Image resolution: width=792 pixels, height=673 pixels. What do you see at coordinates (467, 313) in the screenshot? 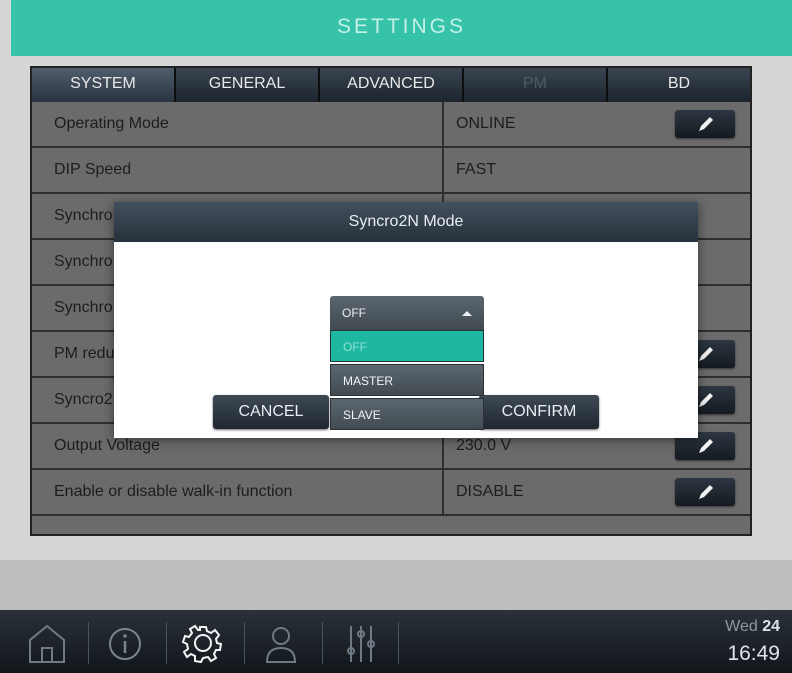
I see `chevron-up-icon` at bounding box center [467, 313].